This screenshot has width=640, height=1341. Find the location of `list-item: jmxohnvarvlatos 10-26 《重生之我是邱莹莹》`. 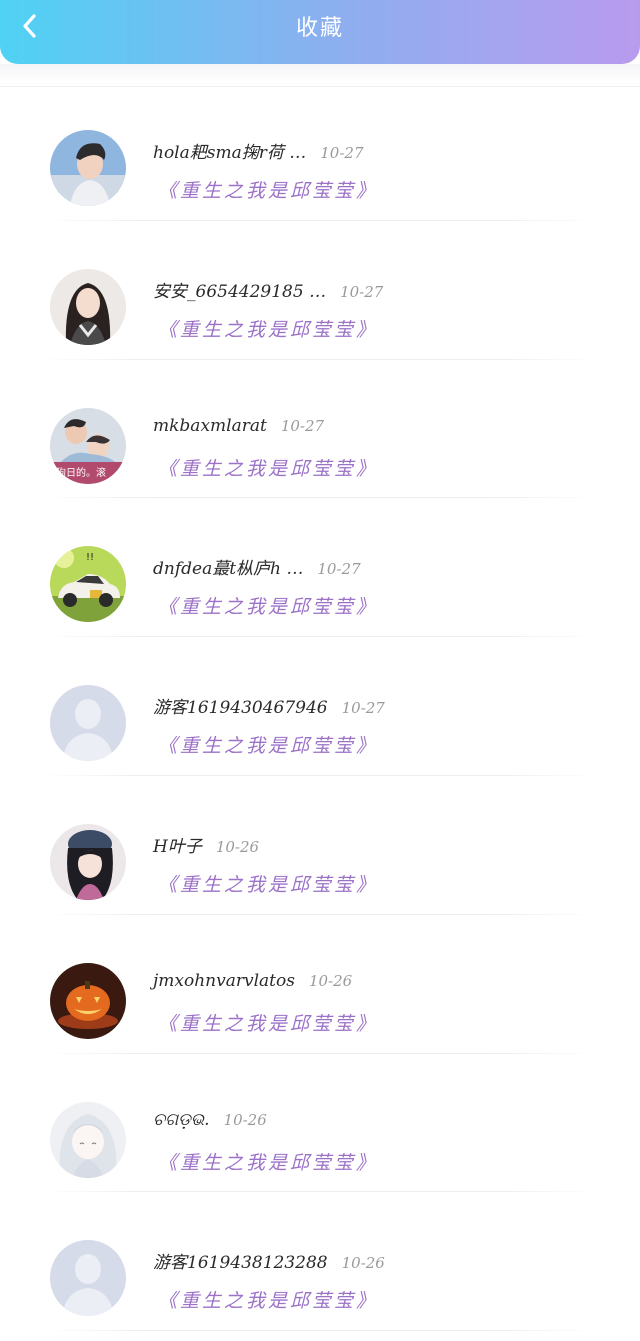

list-item: jmxohnvarvlatos 10-26 《重生之我是邱莹莹》 is located at coordinates (320, 984).